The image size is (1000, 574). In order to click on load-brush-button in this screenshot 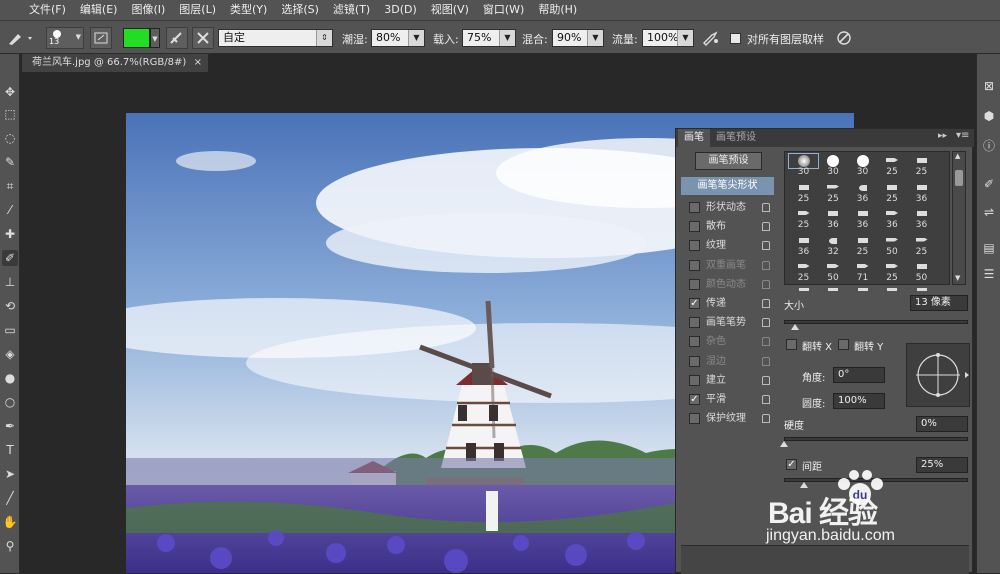, I will do `click(177, 38)`.